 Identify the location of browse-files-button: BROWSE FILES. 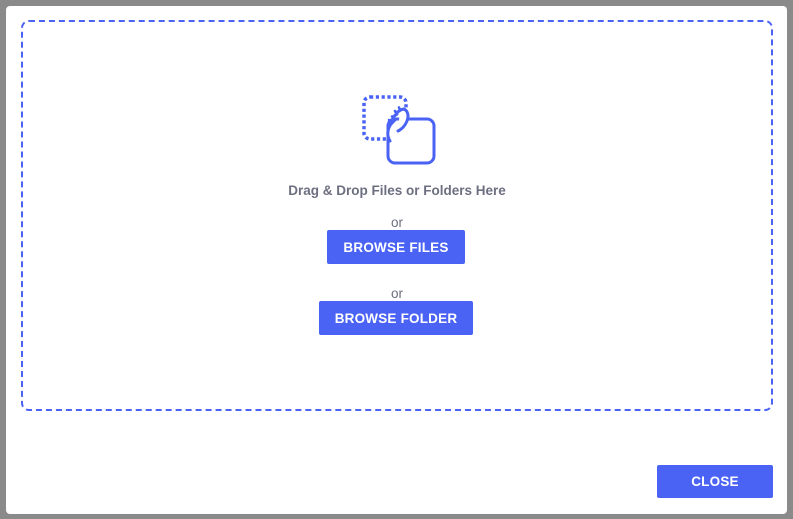
(396, 247).